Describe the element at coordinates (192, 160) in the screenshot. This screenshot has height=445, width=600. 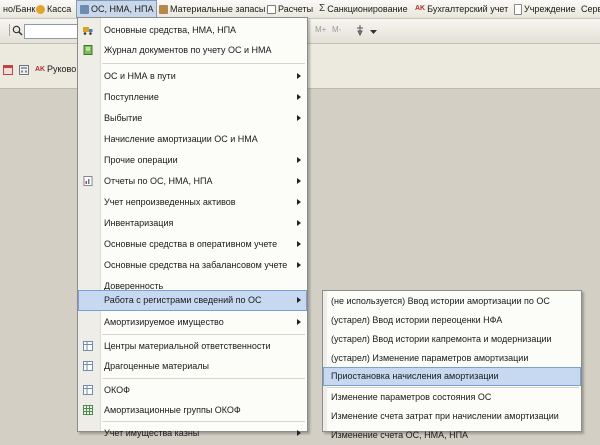
I see `menu-item-other-operations: Прочие операции` at that location.